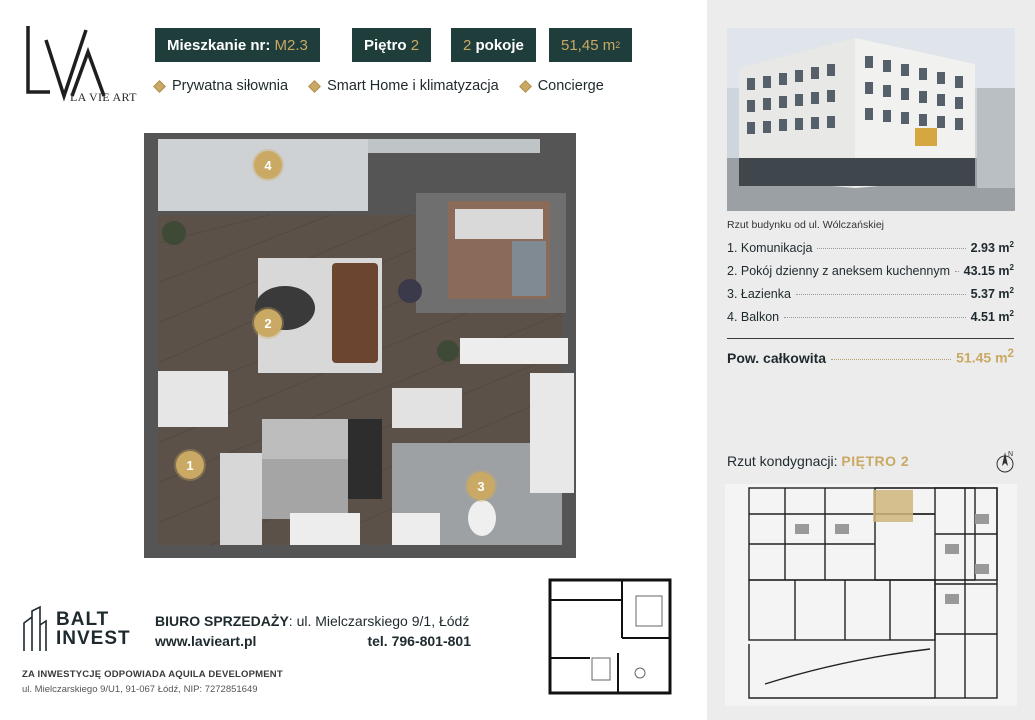 This screenshot has height=720, width=1035. What do you see at coordinates (482, 518) in the screenshot?
I see `toilet` at bounding box center [482, 518].